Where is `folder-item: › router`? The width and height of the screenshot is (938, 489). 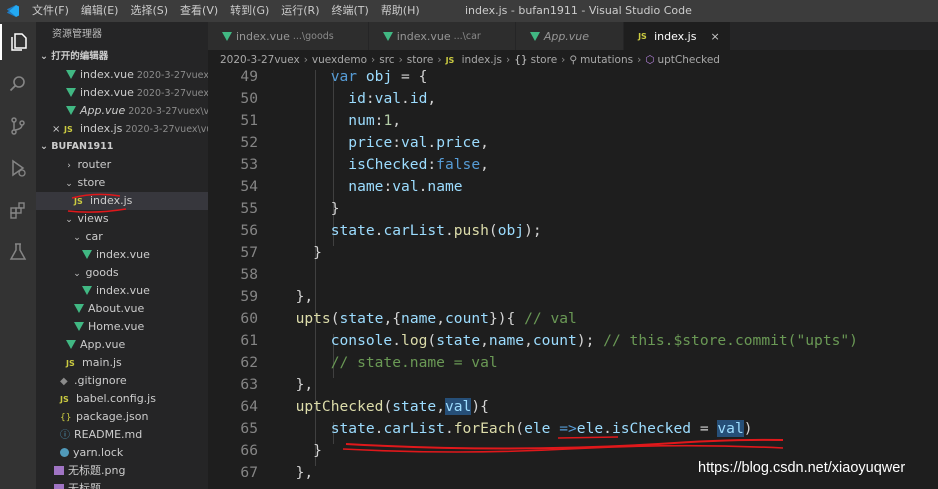 folder-item: › router is located at coordinates (122, 165).